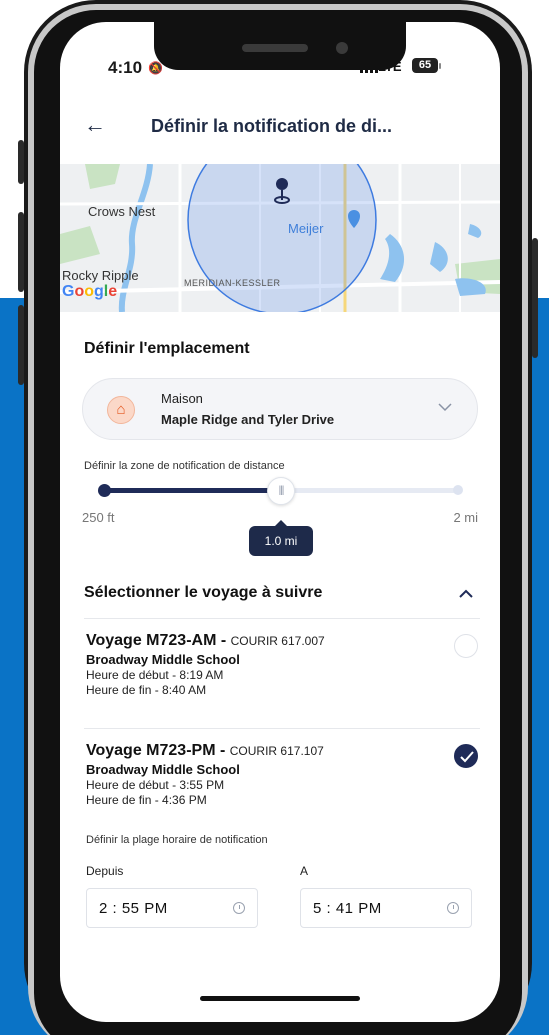 The height and width of the screenshot is (1035, 549). Describe the element at coordinates (104, 490) in the screenshot. I see `slider-start-dot` at that location.